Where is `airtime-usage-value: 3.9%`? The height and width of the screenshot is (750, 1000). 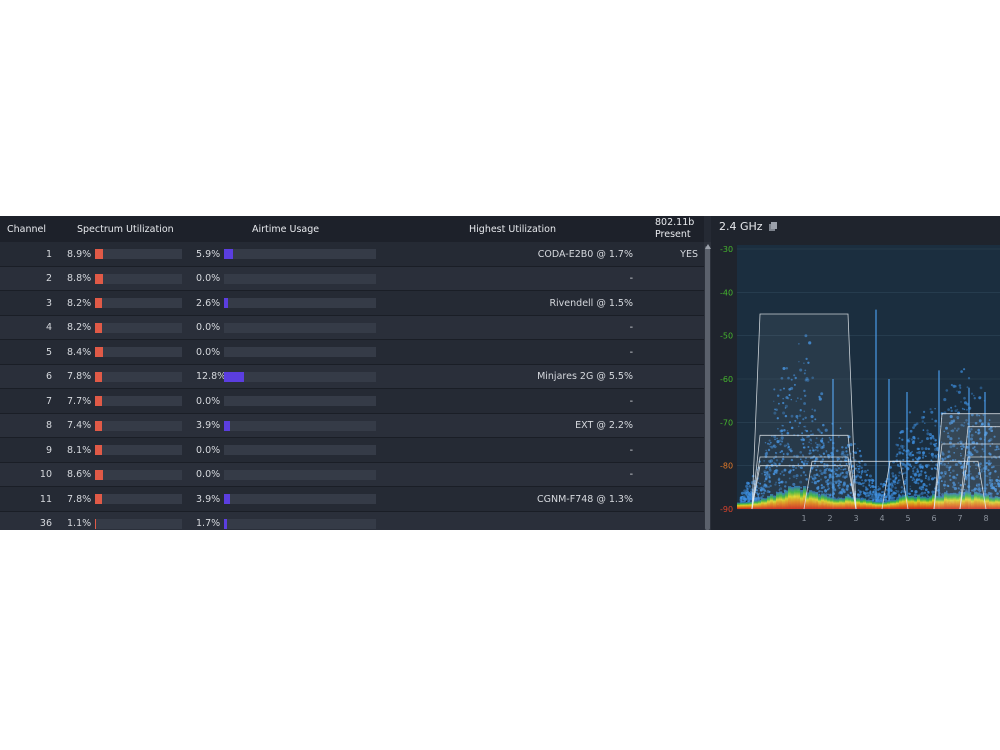 airtime-usage-value: 3.9% is located at coordinates (208, 499).